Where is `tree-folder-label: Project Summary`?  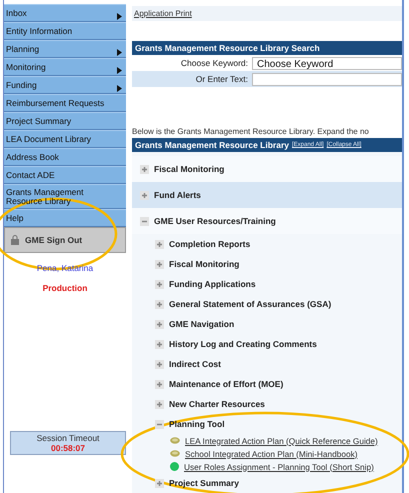 tree-folder-label: Project Summary is located at coordinates (204, 483).